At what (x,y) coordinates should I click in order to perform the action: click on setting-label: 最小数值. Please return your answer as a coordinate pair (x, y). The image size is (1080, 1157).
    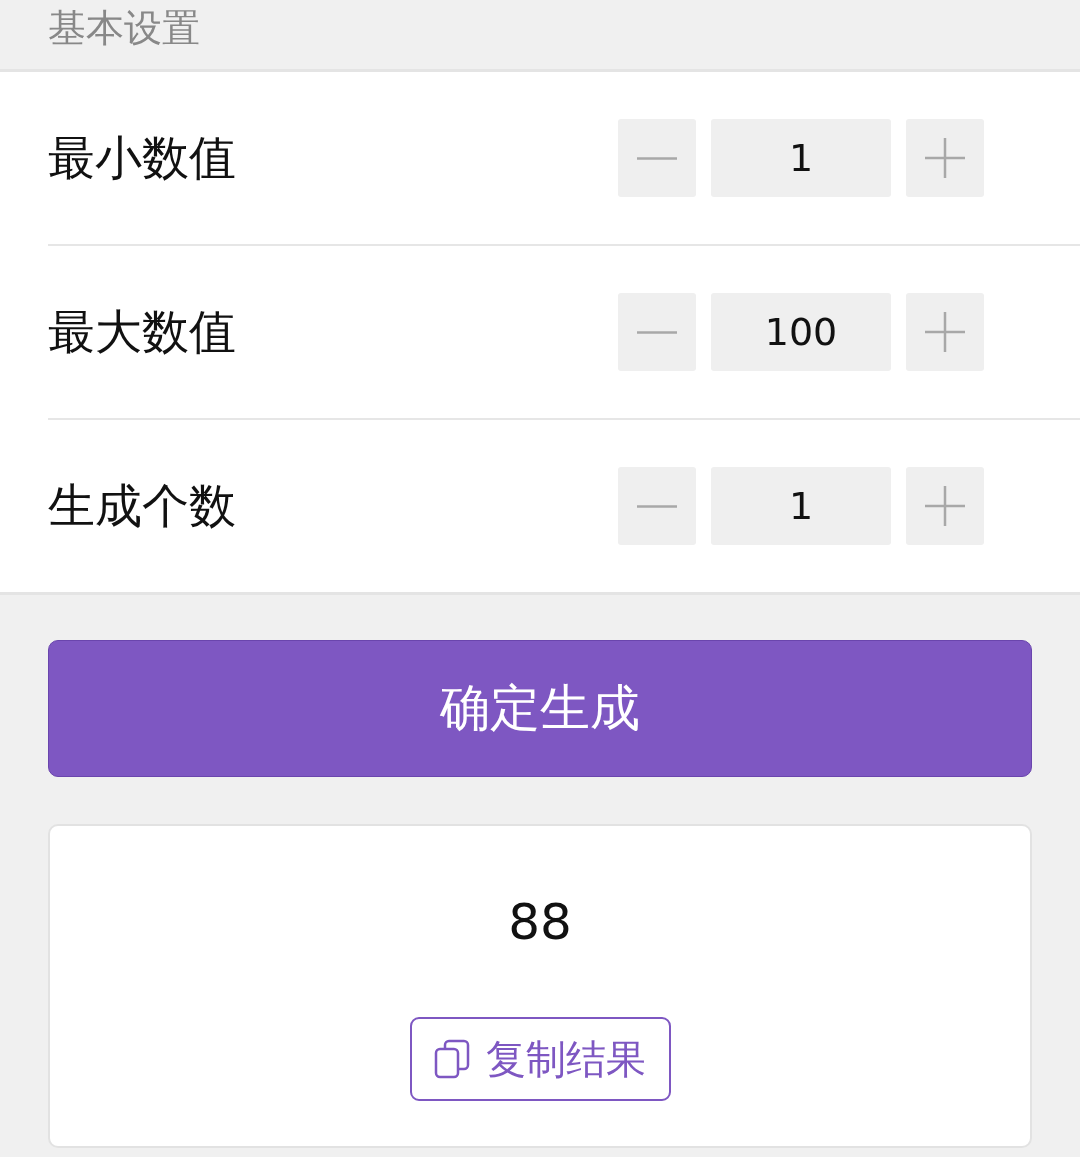
    Looking at the image, I should click on (142, 157).